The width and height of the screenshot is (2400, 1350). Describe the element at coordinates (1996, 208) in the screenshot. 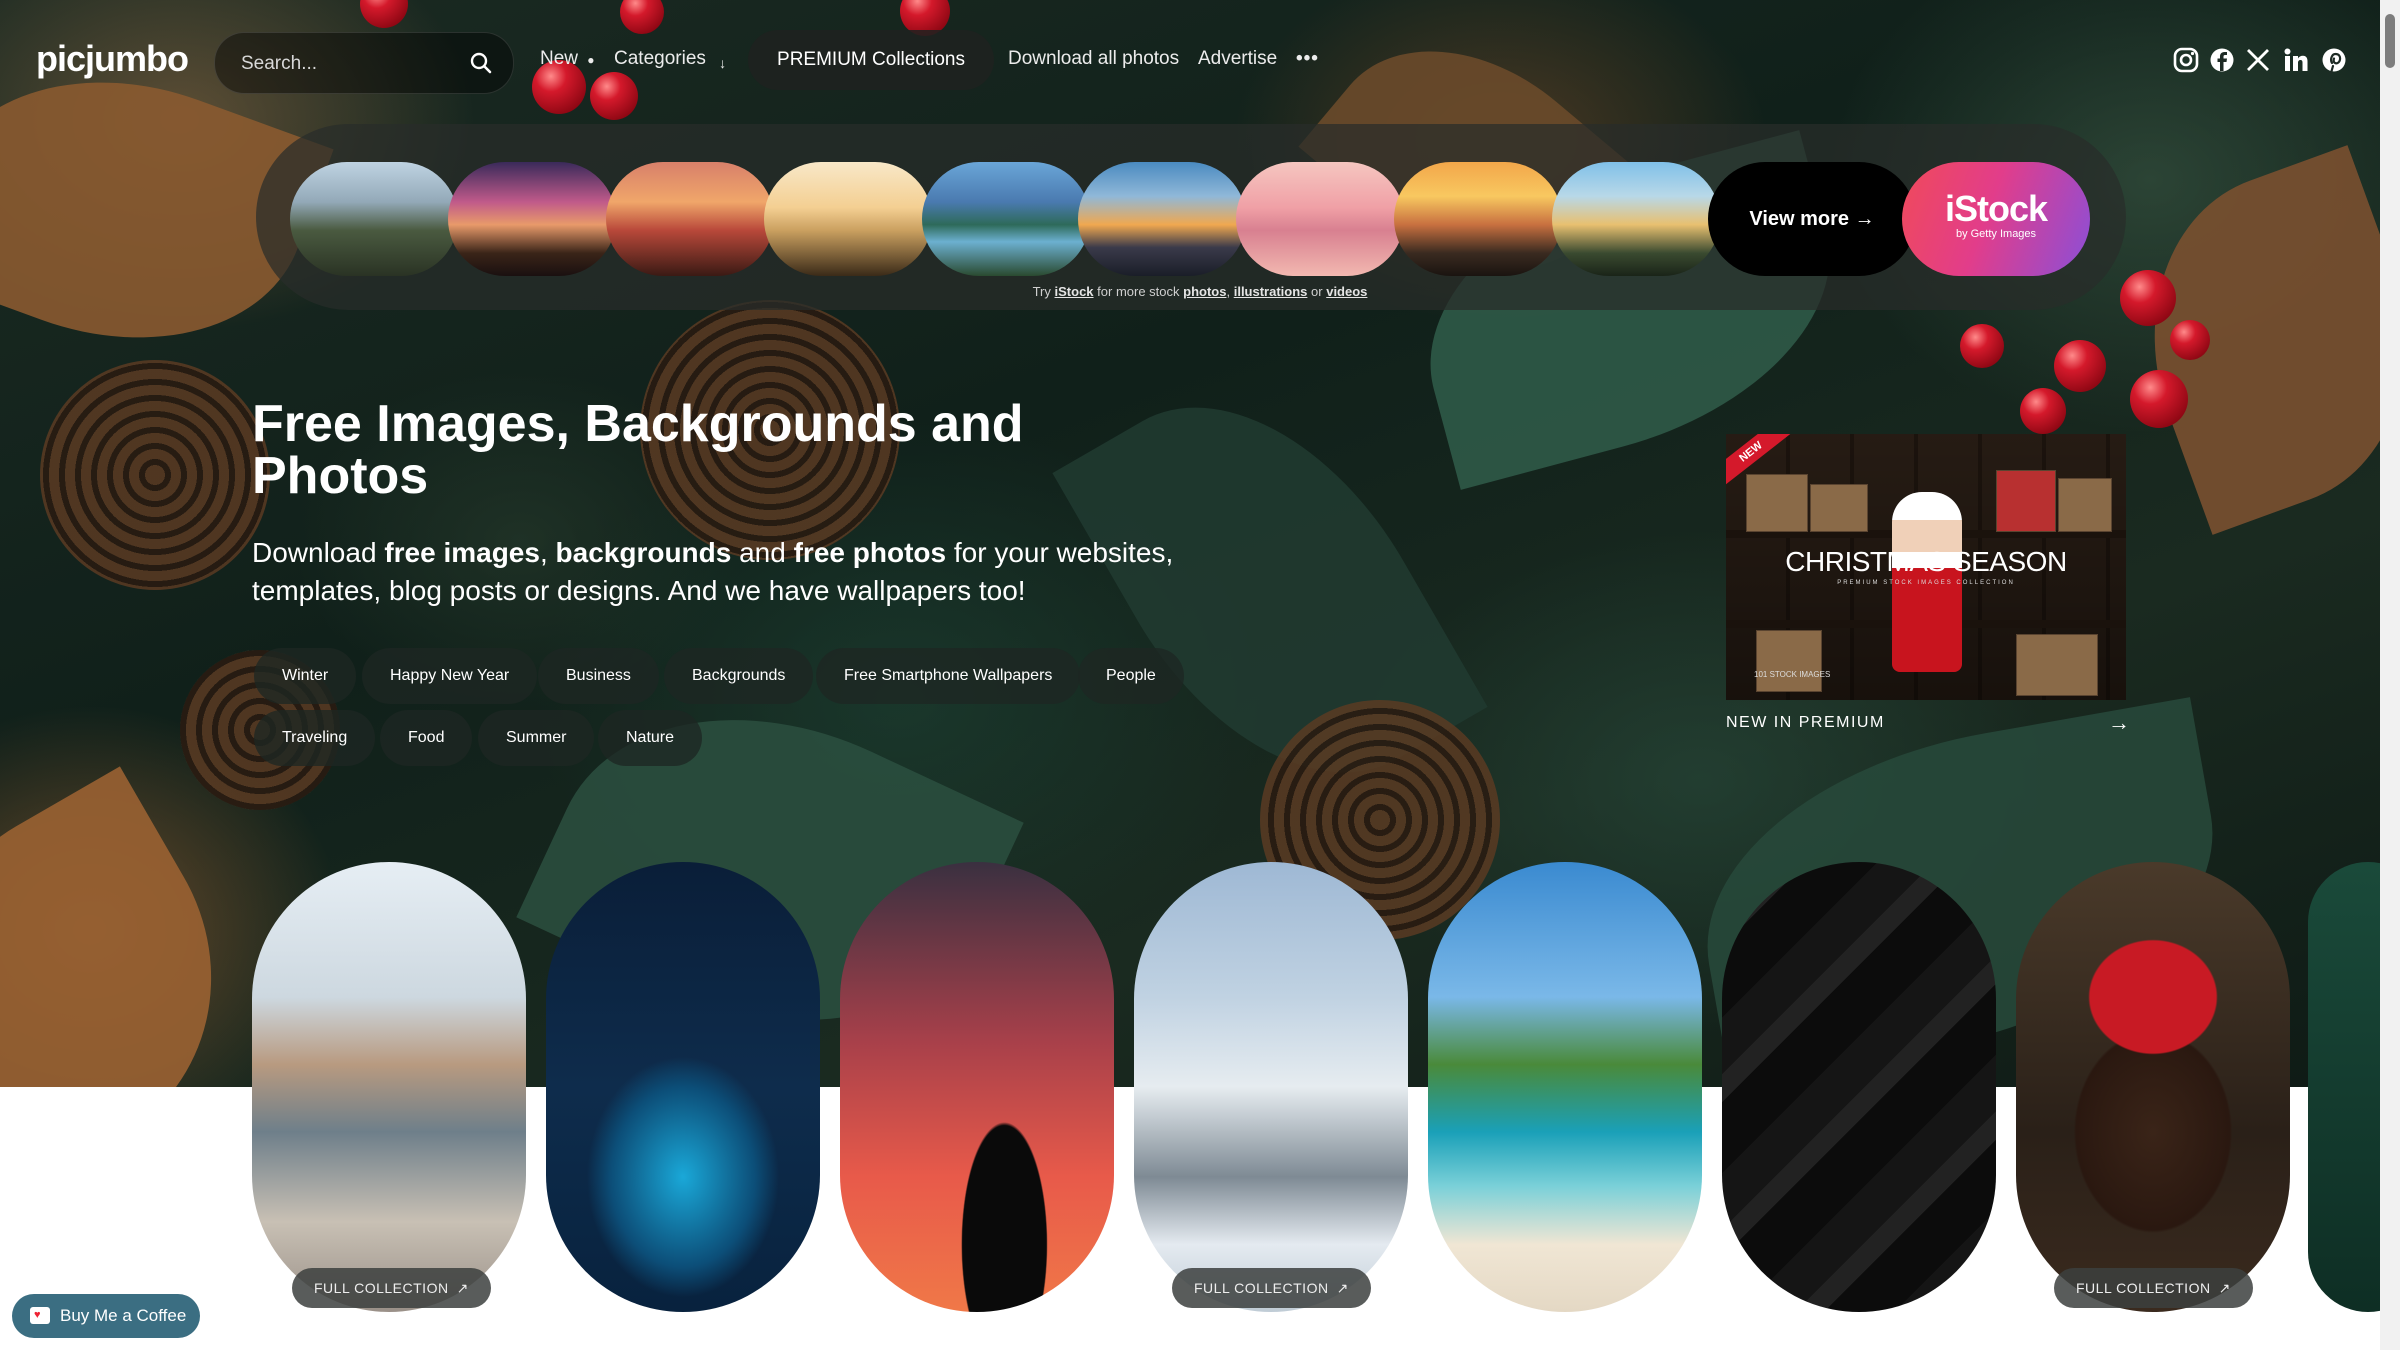

I see `istock-logo-text: iStock` at that location.